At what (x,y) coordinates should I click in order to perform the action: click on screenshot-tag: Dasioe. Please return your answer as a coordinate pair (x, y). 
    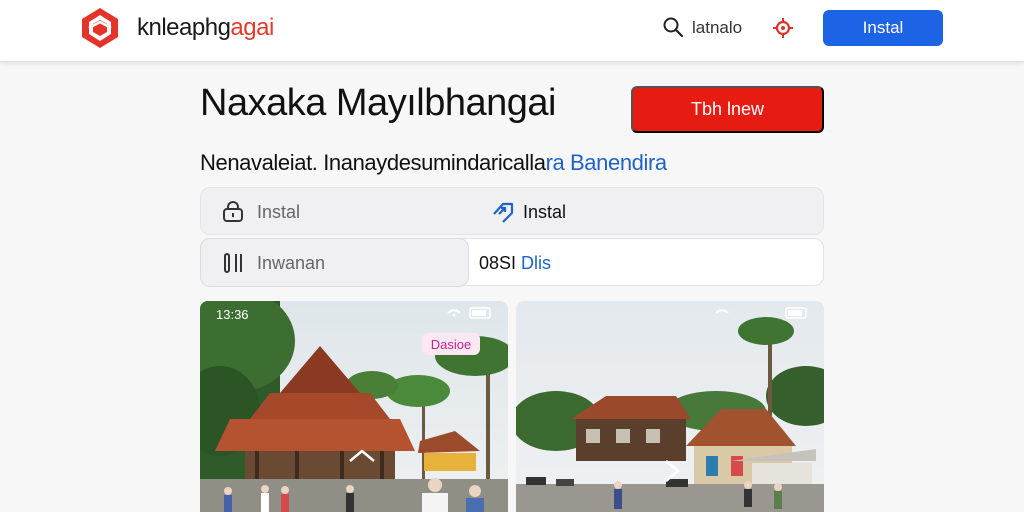
    Looking at the image, I should click on (451, 344).